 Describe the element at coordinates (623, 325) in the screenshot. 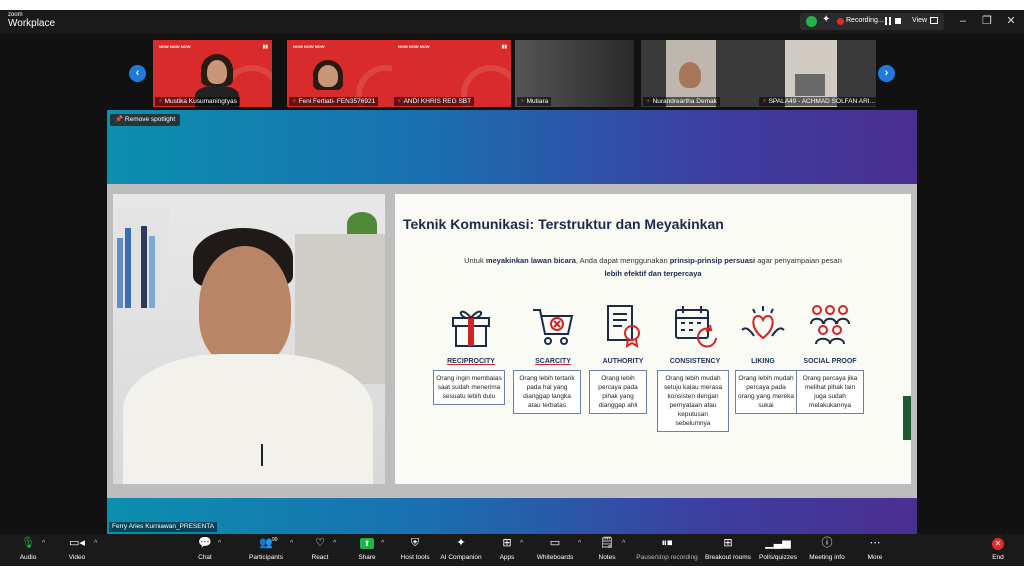

I see `certificate-icon` at that location.